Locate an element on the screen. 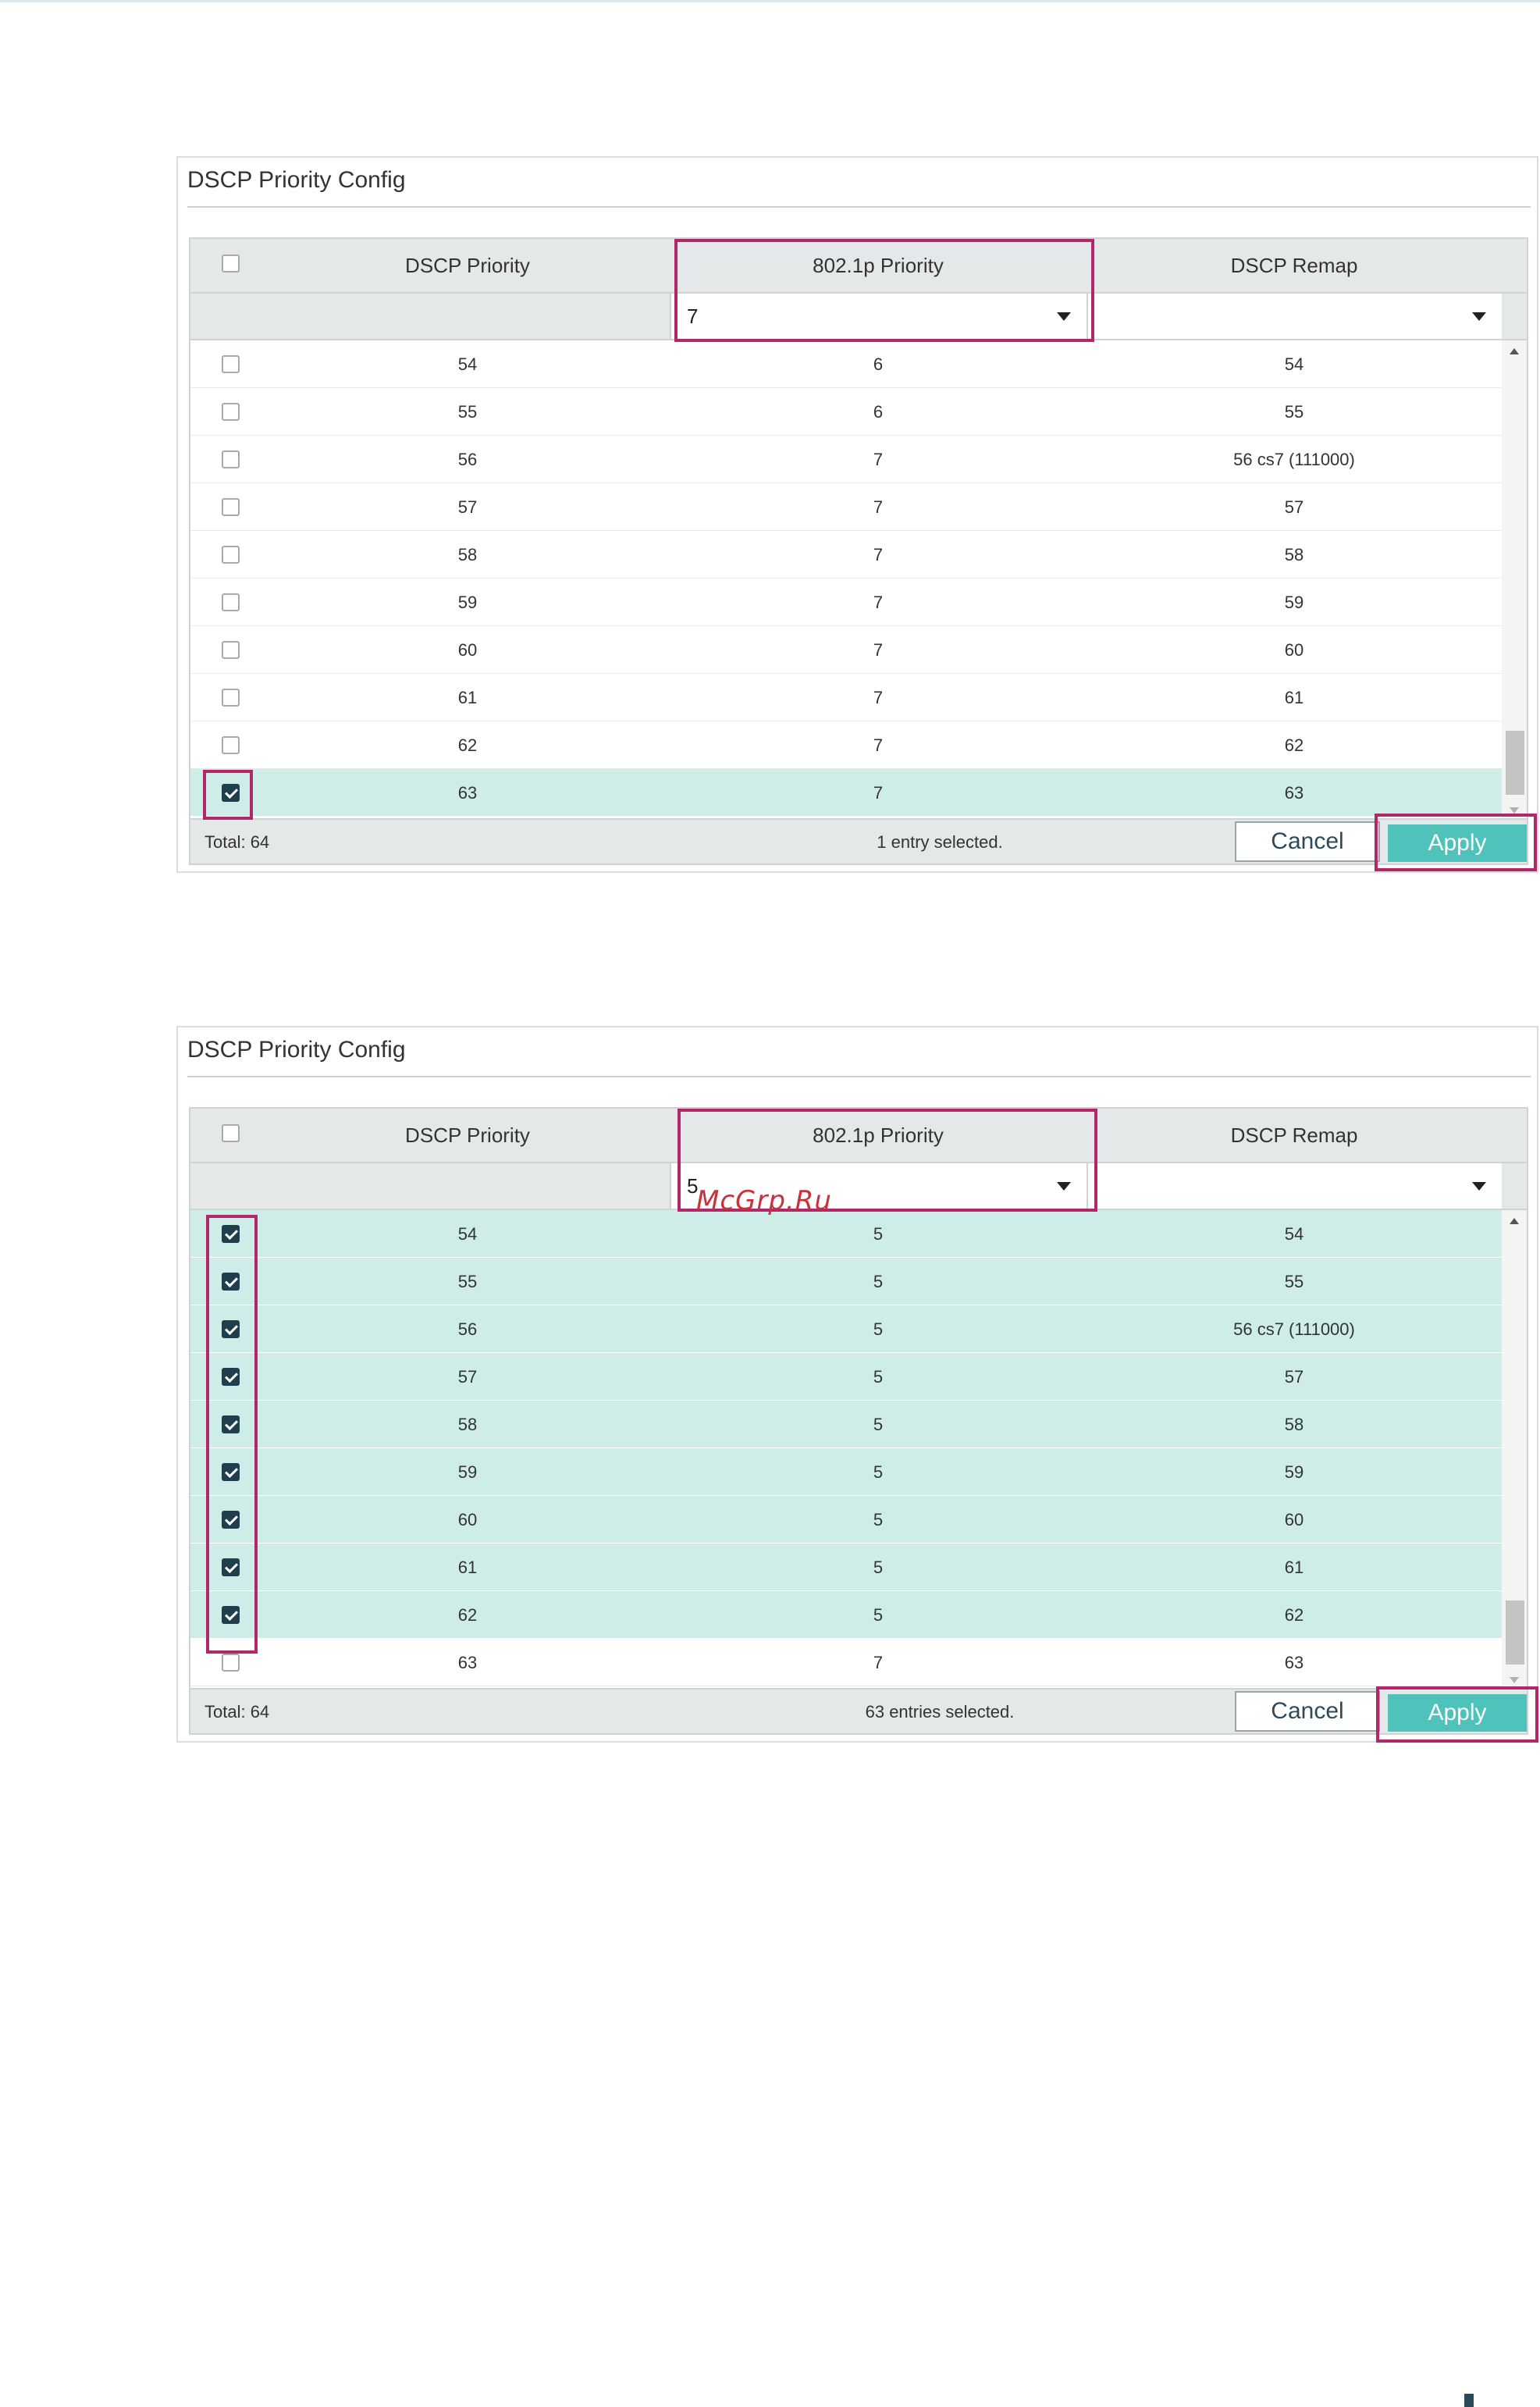 This screenshot has height=2407, width=1540. table-row: 55 5 55 is located at coordinates (846, 1281).